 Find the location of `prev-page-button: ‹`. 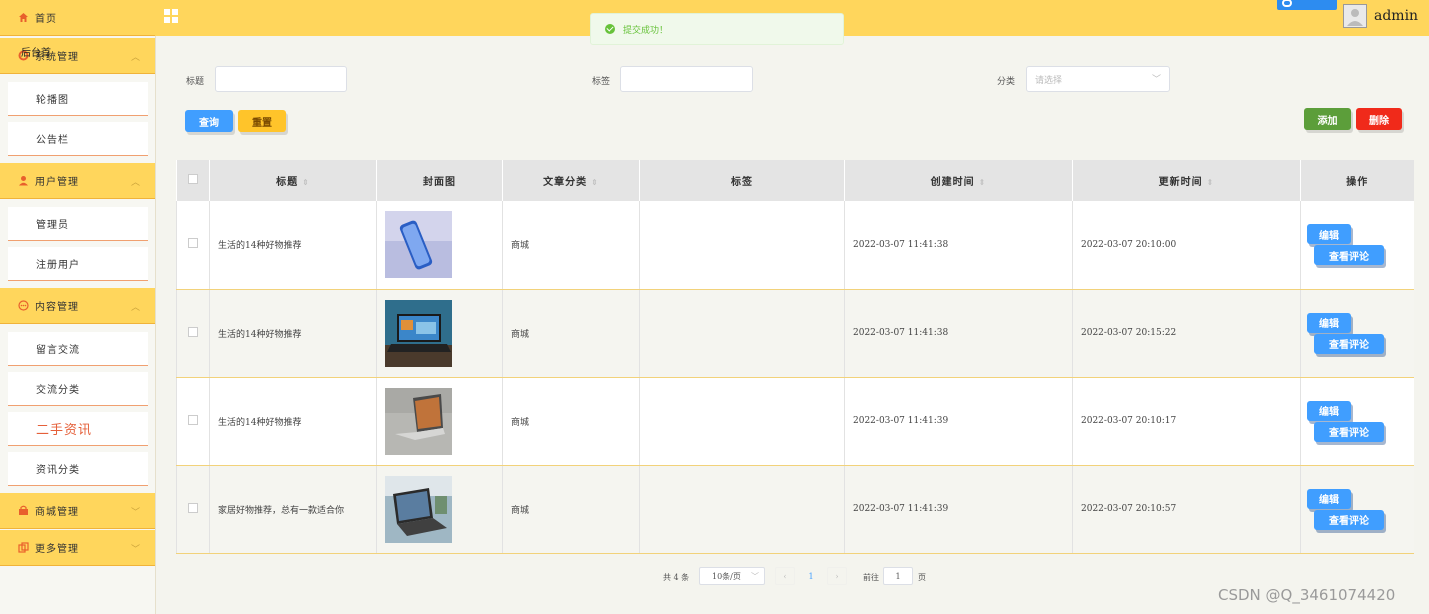

prev-page-button: ‹ is located at coordinates (785, 576).